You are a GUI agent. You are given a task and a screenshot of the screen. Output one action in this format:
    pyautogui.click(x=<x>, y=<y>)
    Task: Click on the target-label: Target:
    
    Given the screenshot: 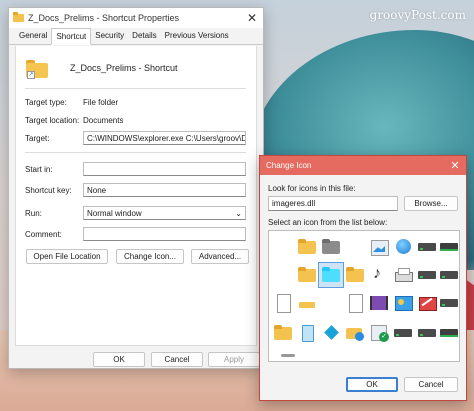 What is the action you would take?
    pyautogui.click(x=37, y=138)
    